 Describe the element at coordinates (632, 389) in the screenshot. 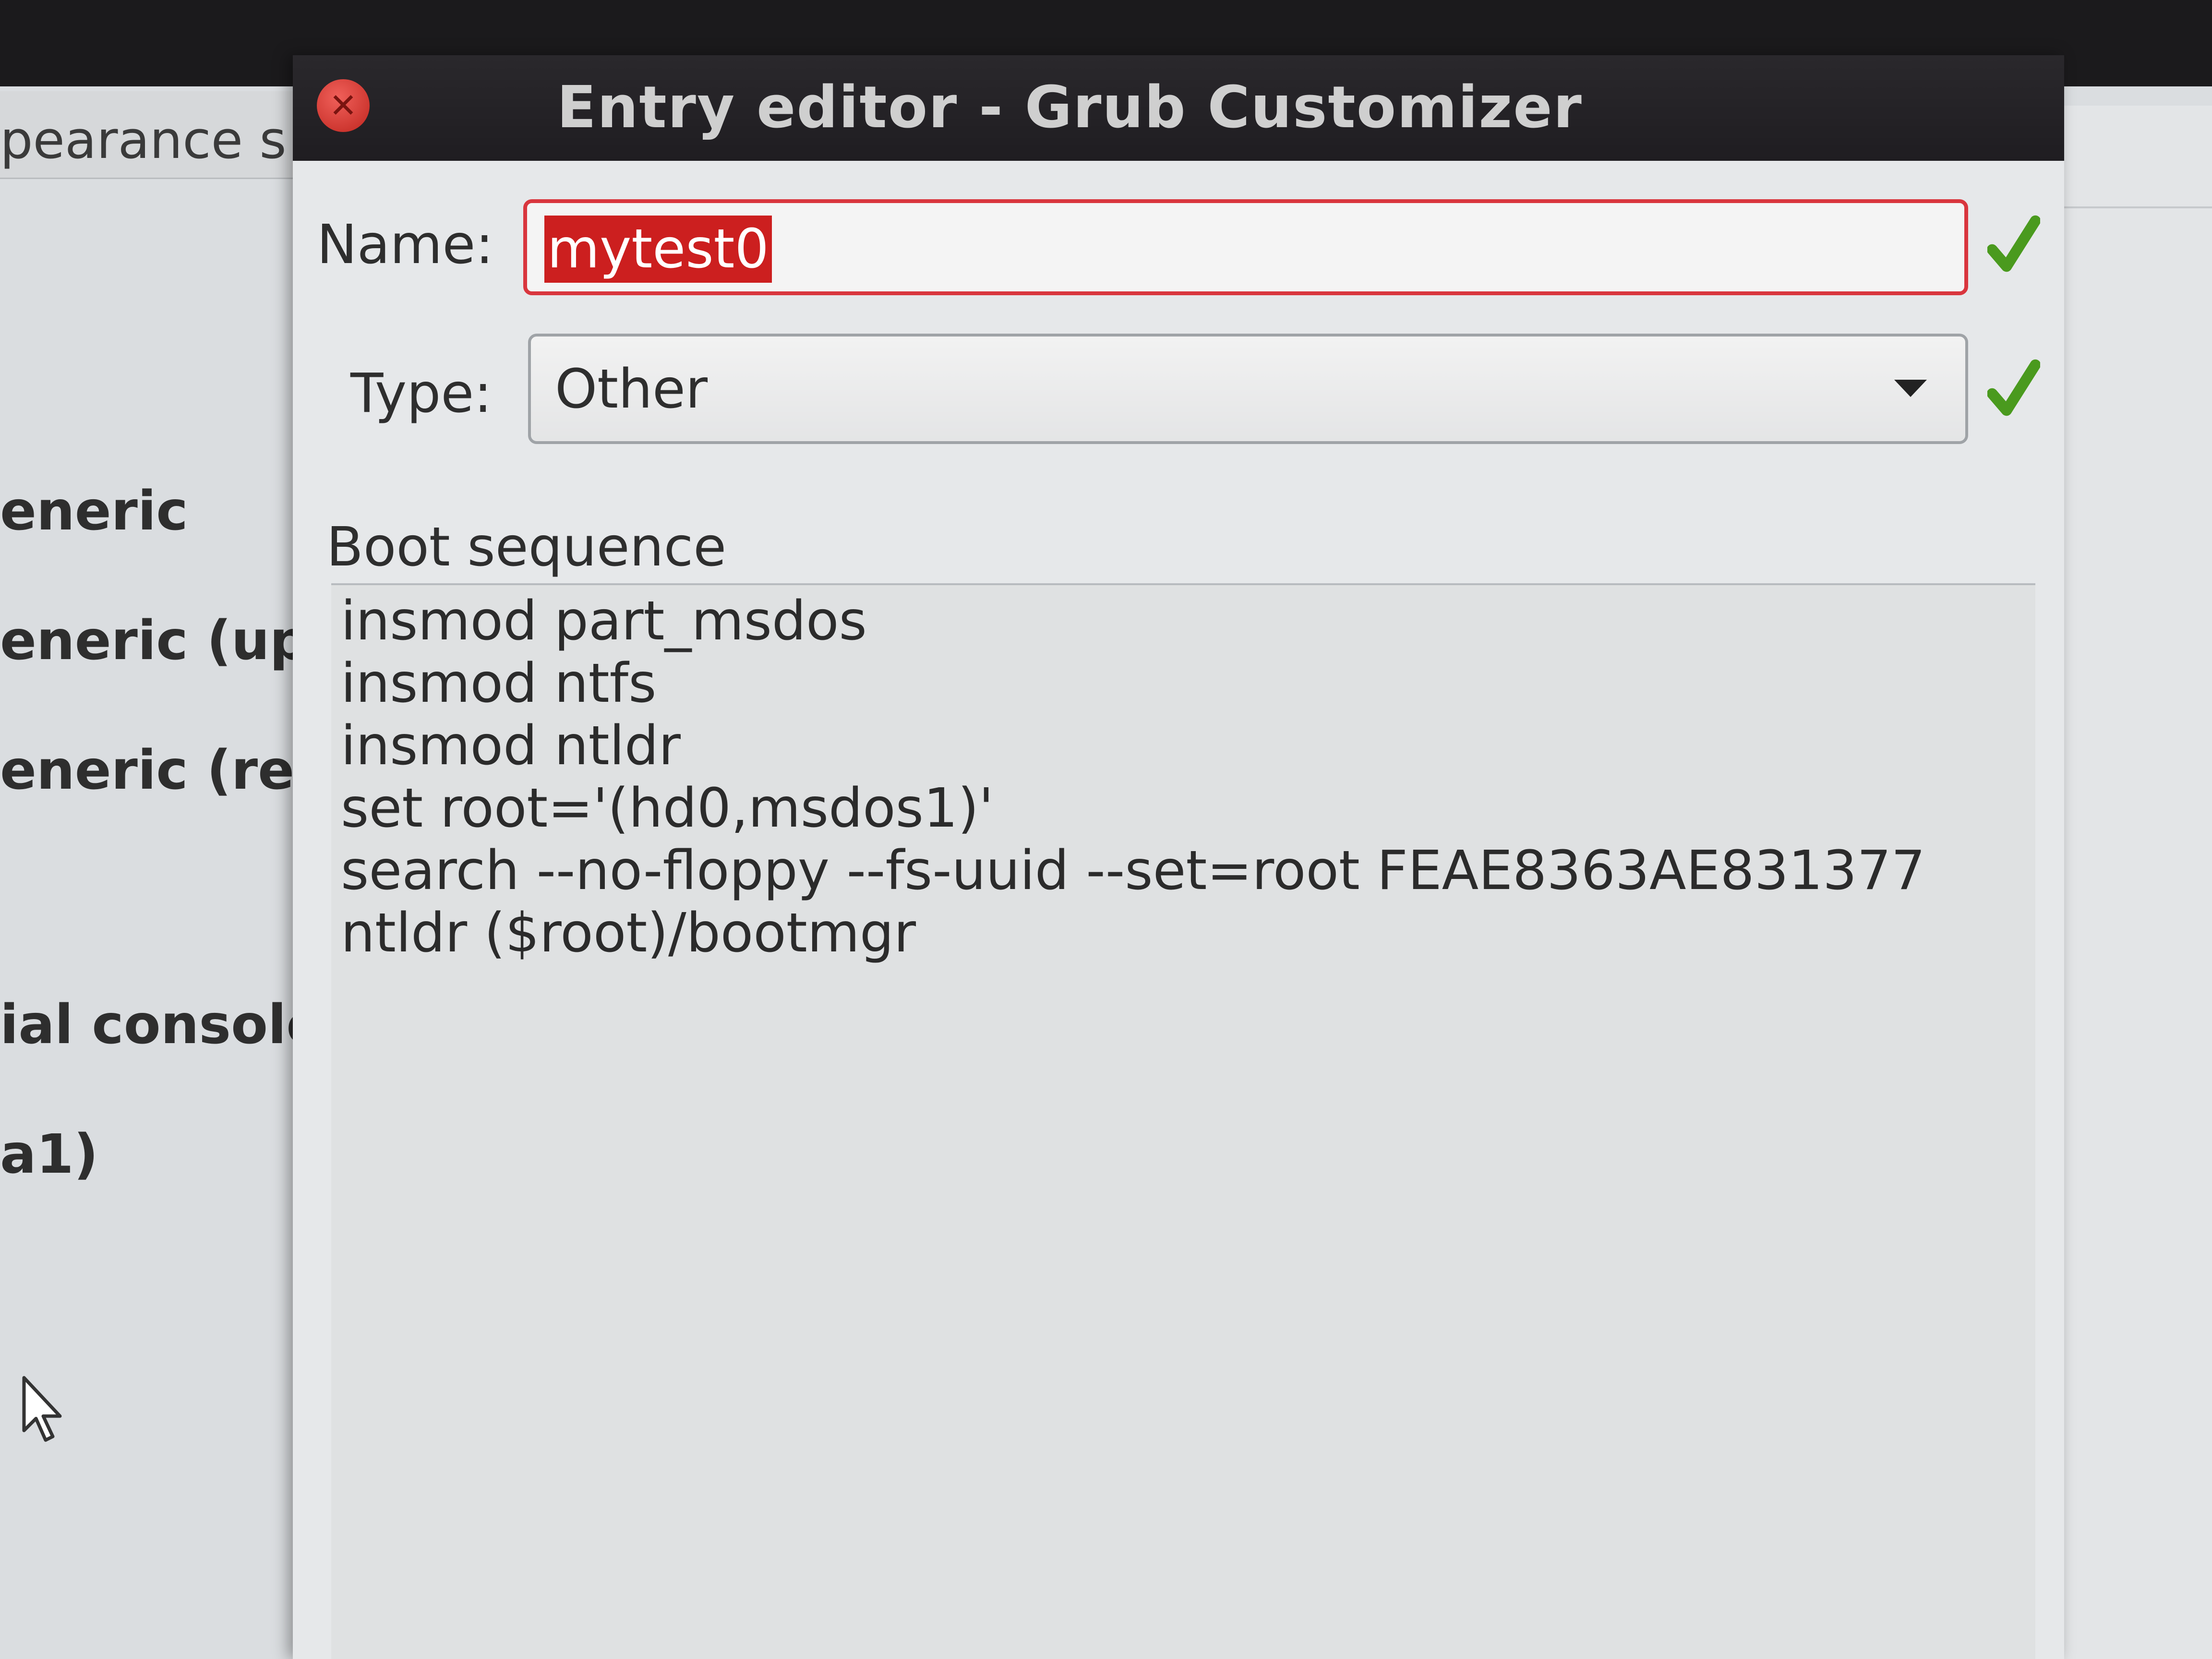

I see `type-select-value: Other` at that location.